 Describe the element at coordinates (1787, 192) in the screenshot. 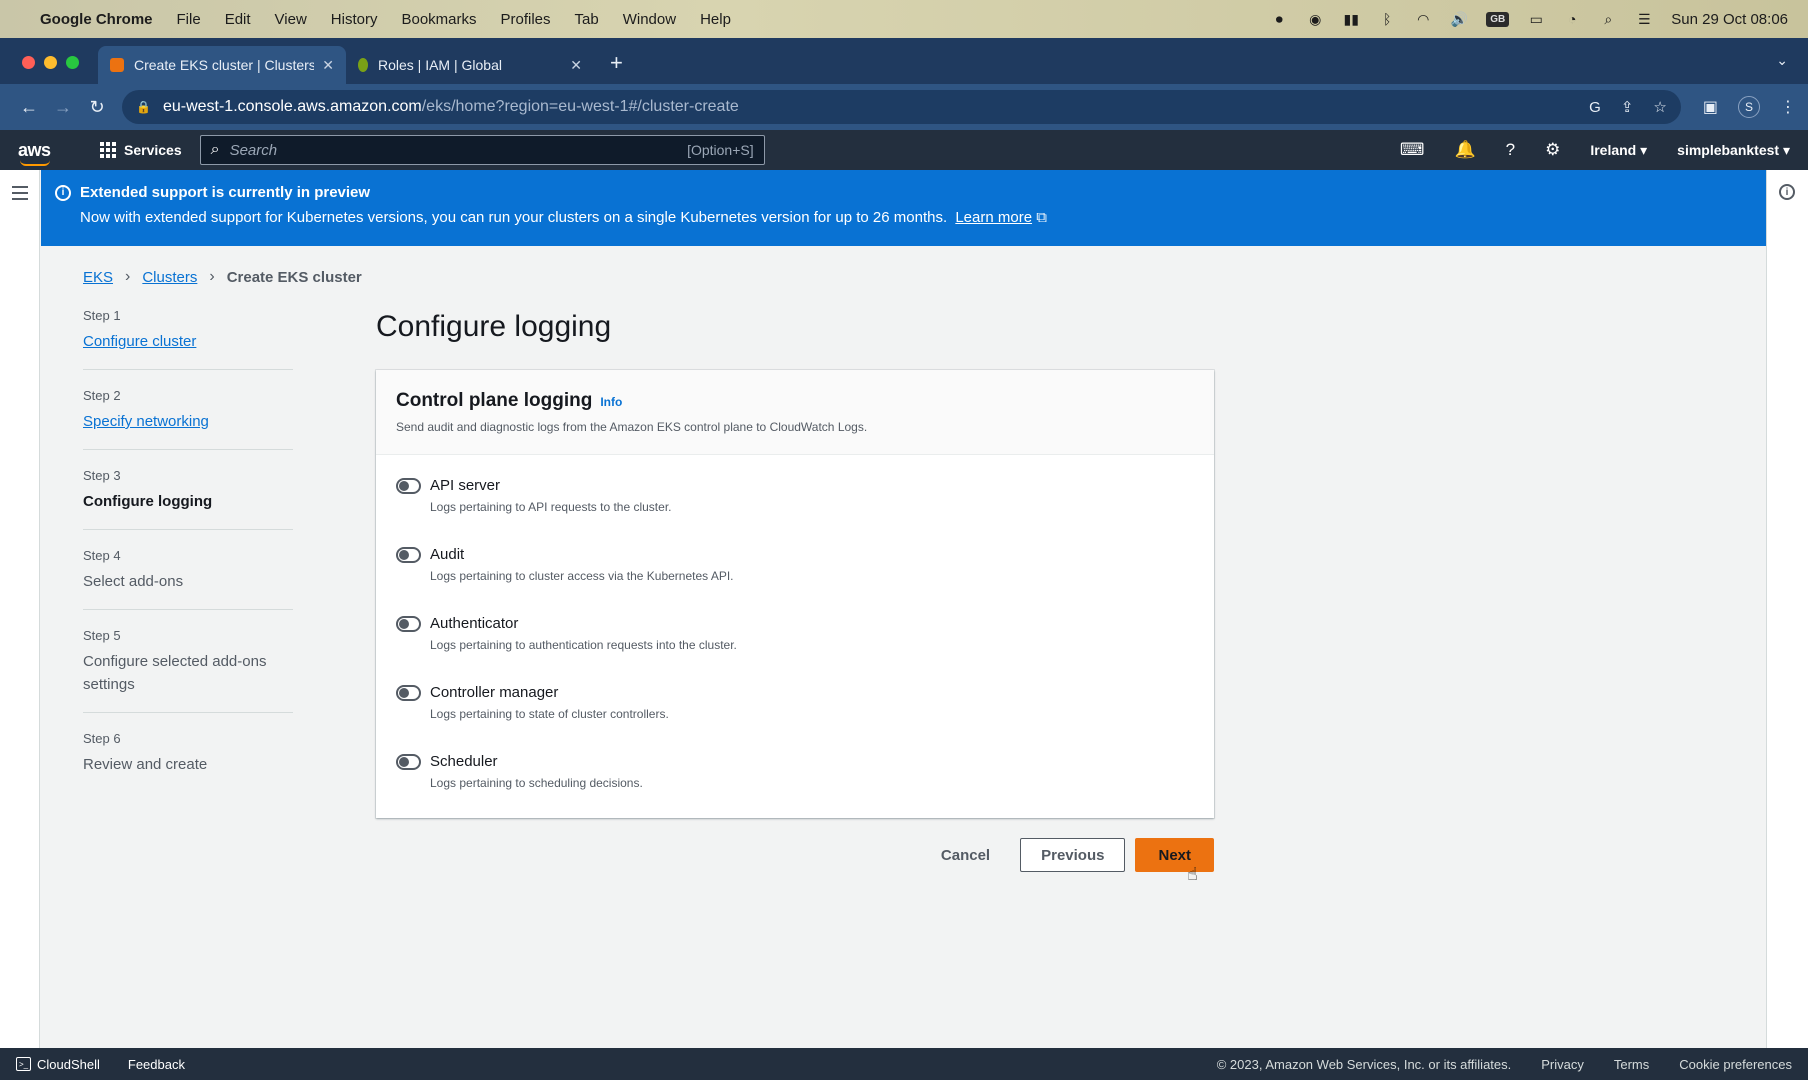

I see `info-panel-icon: i` at that location.